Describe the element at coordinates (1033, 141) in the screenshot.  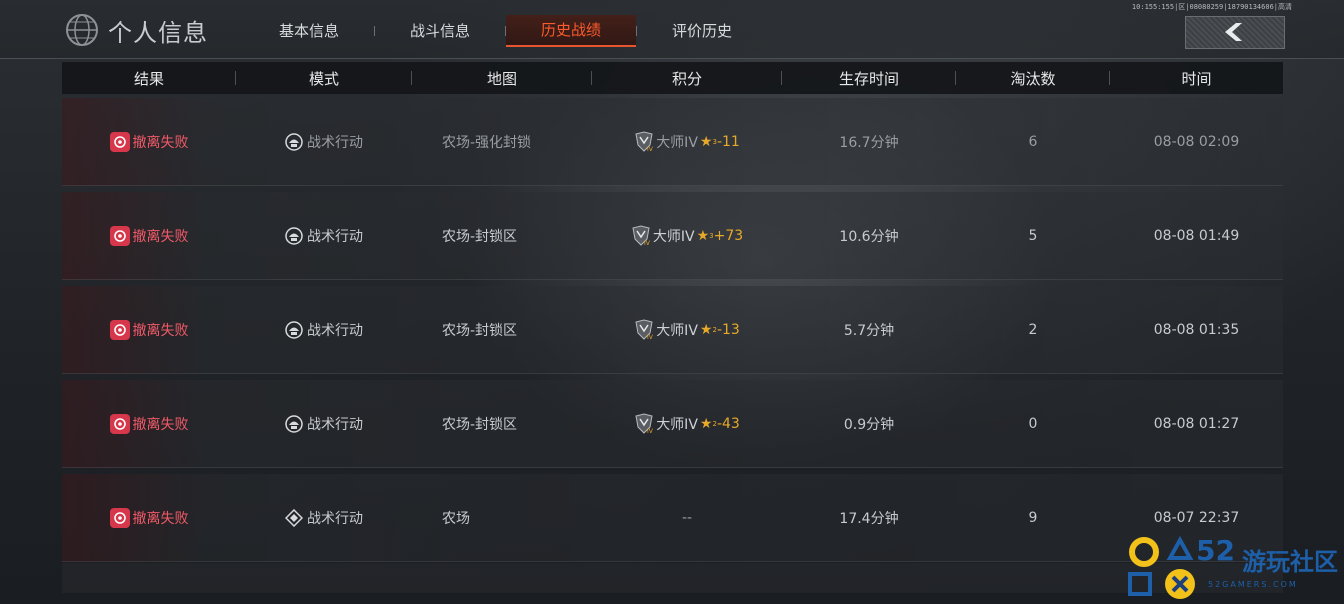
I see `kill-count: 6` at that location.